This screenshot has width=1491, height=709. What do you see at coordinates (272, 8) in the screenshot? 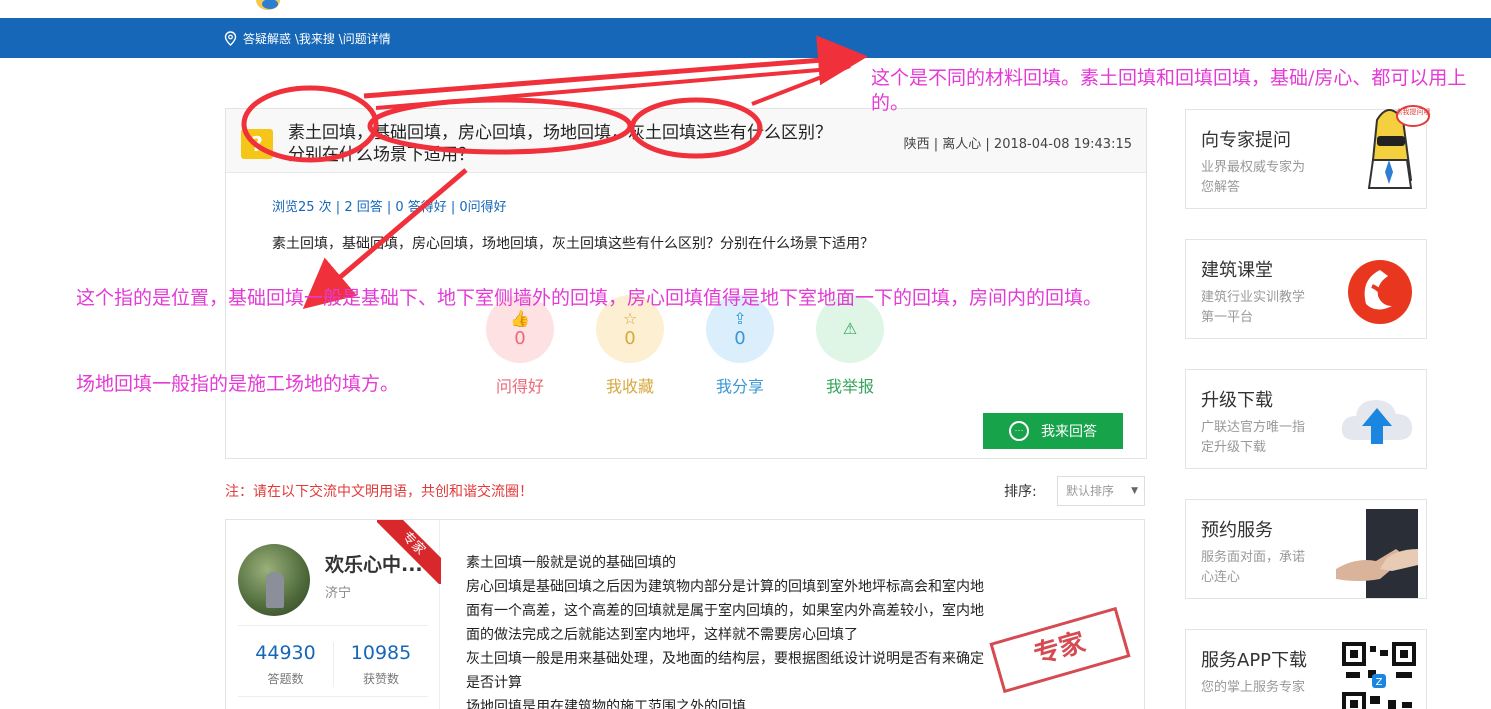
I see `site-logo-icon` at bounding box center [272, 8].